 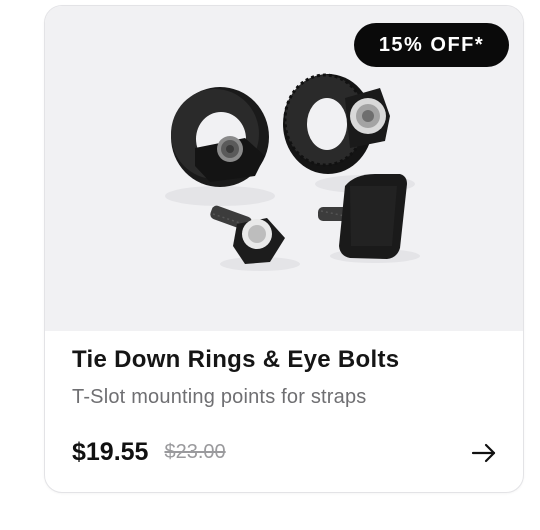 I want to click on tie-down-ring-left, so click(x=220, y=137).